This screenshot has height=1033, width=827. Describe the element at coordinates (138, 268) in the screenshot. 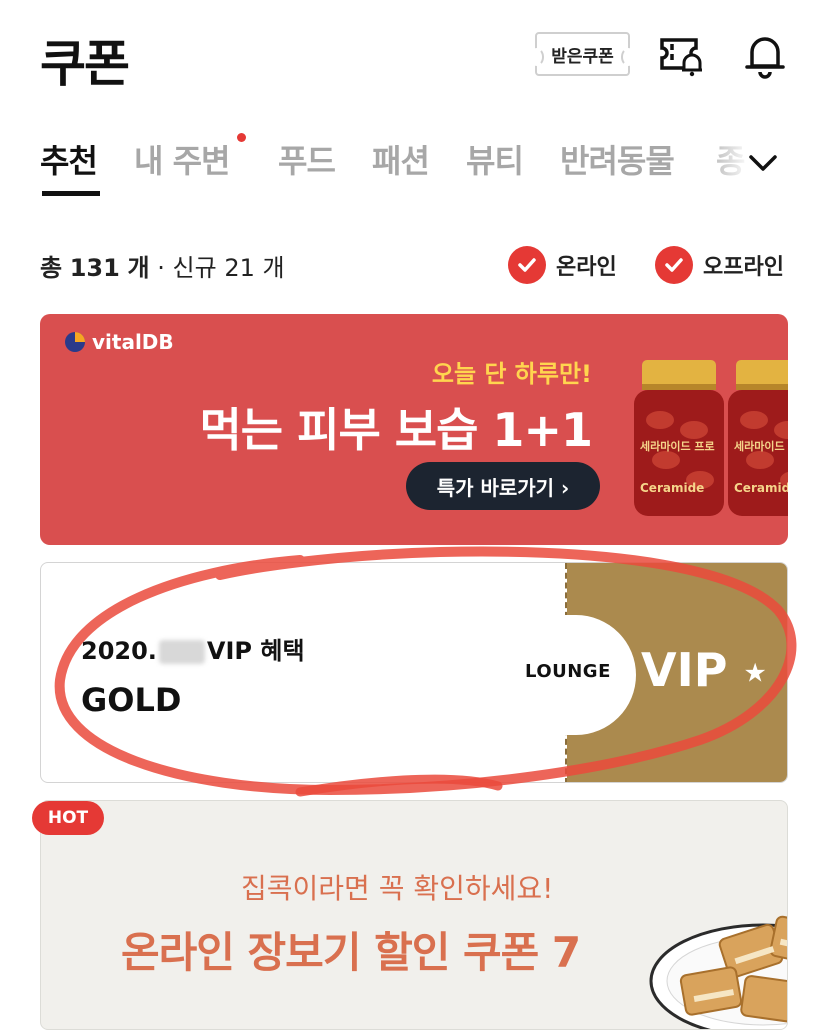

I see `total-unit: 개` at that location.